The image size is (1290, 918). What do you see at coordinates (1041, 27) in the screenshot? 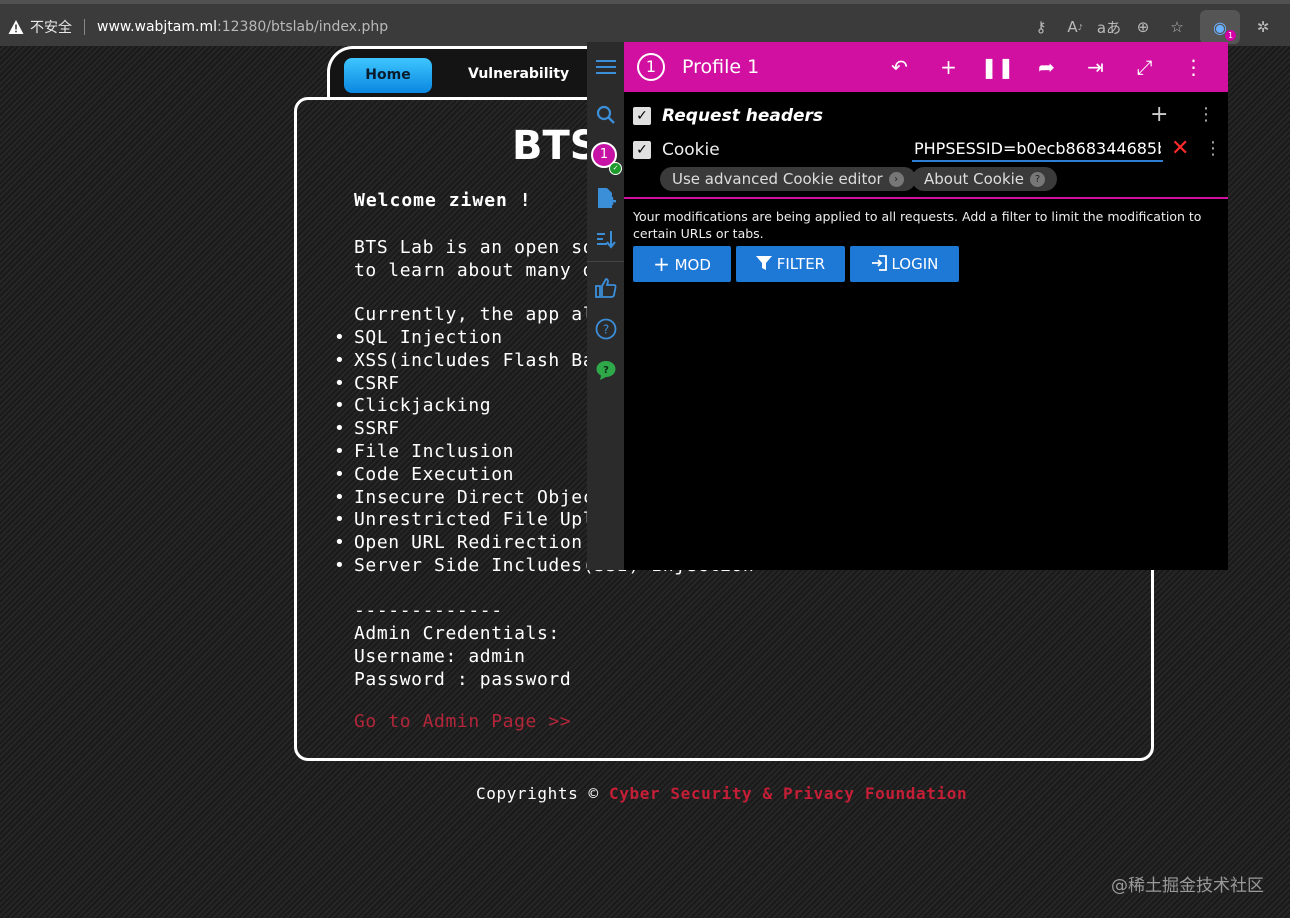
I see `key-icon: ⚷` at bounding box center [1041, 27].